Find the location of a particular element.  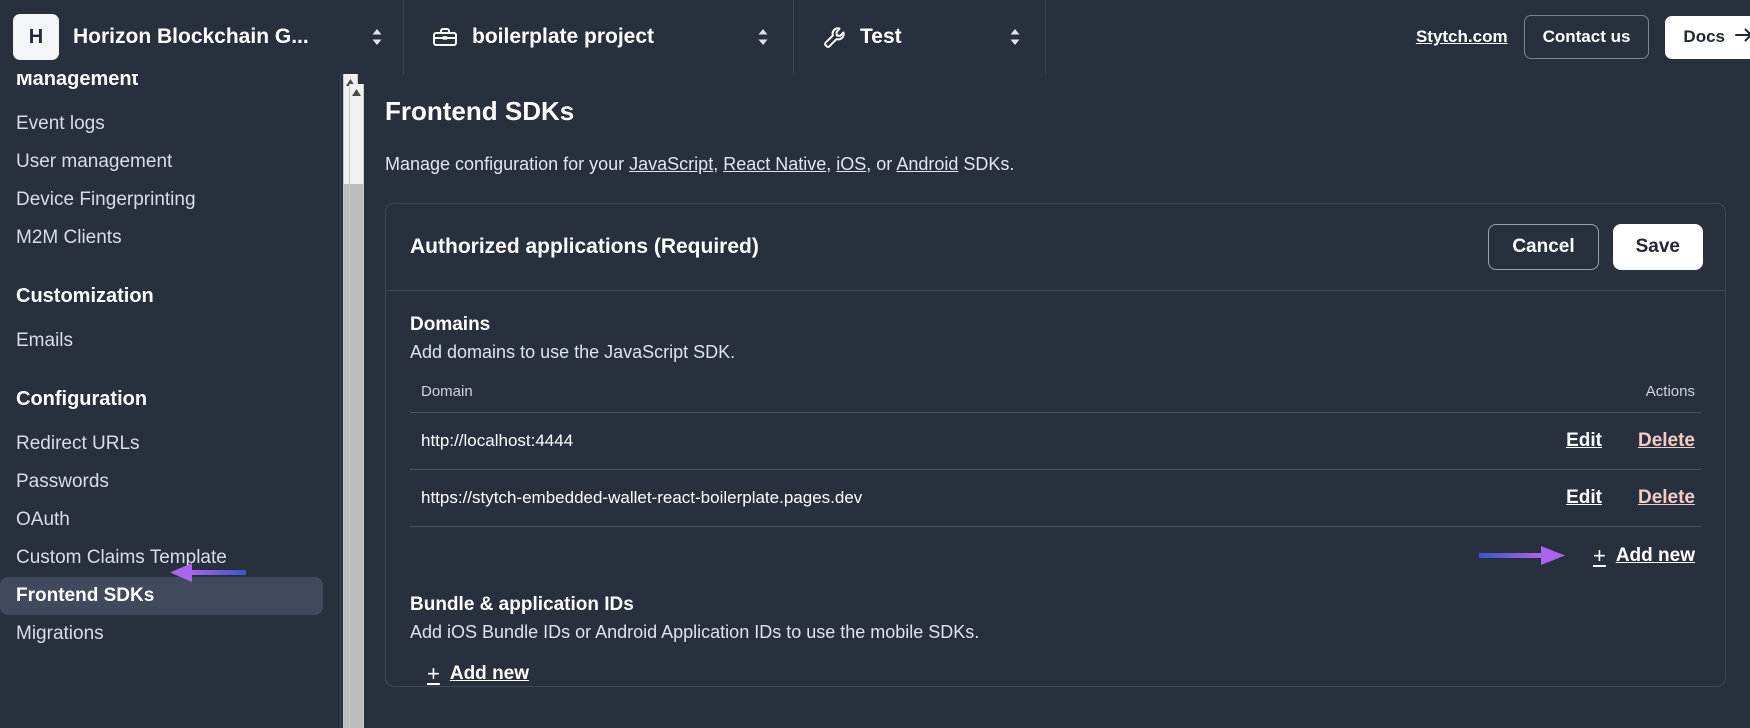

docs-button: Docs is located at coordinates (1707, 37).